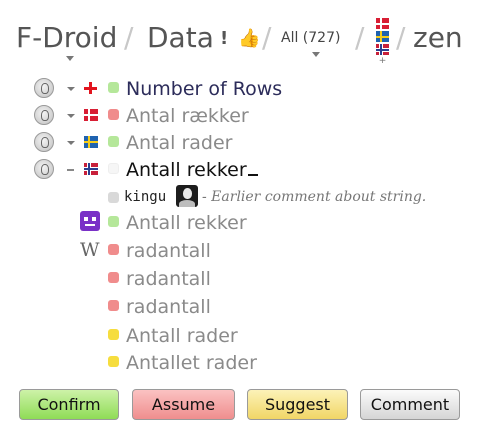 Image resolution: width=490 pixels, height=444 pixels. Describe the element at coordinates (245, 251) in the screenshot. I see `suggestion-row: W radantall` at that location.